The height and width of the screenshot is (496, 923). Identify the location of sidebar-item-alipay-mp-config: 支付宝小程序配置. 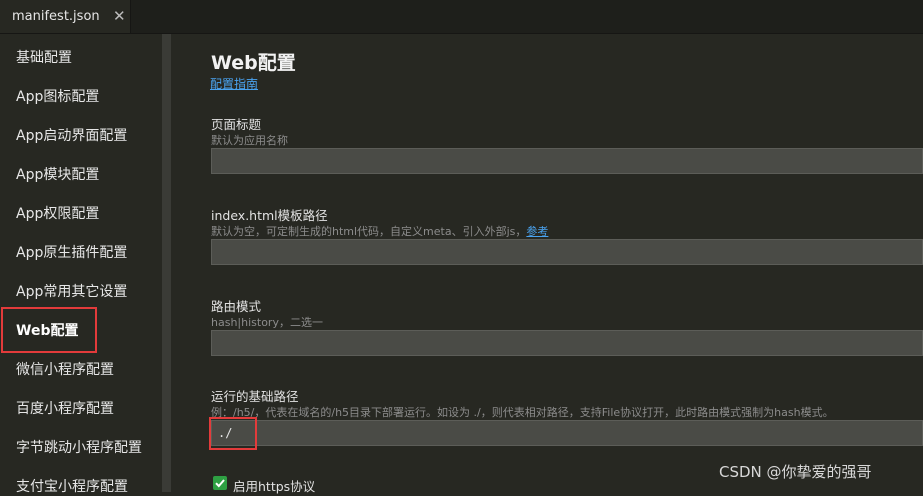
(72, 486).